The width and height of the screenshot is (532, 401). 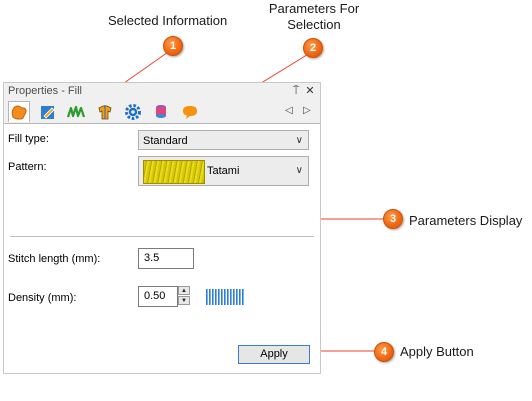 I want to click on pattern-label: Pattern:, so click(x=27, y=167).